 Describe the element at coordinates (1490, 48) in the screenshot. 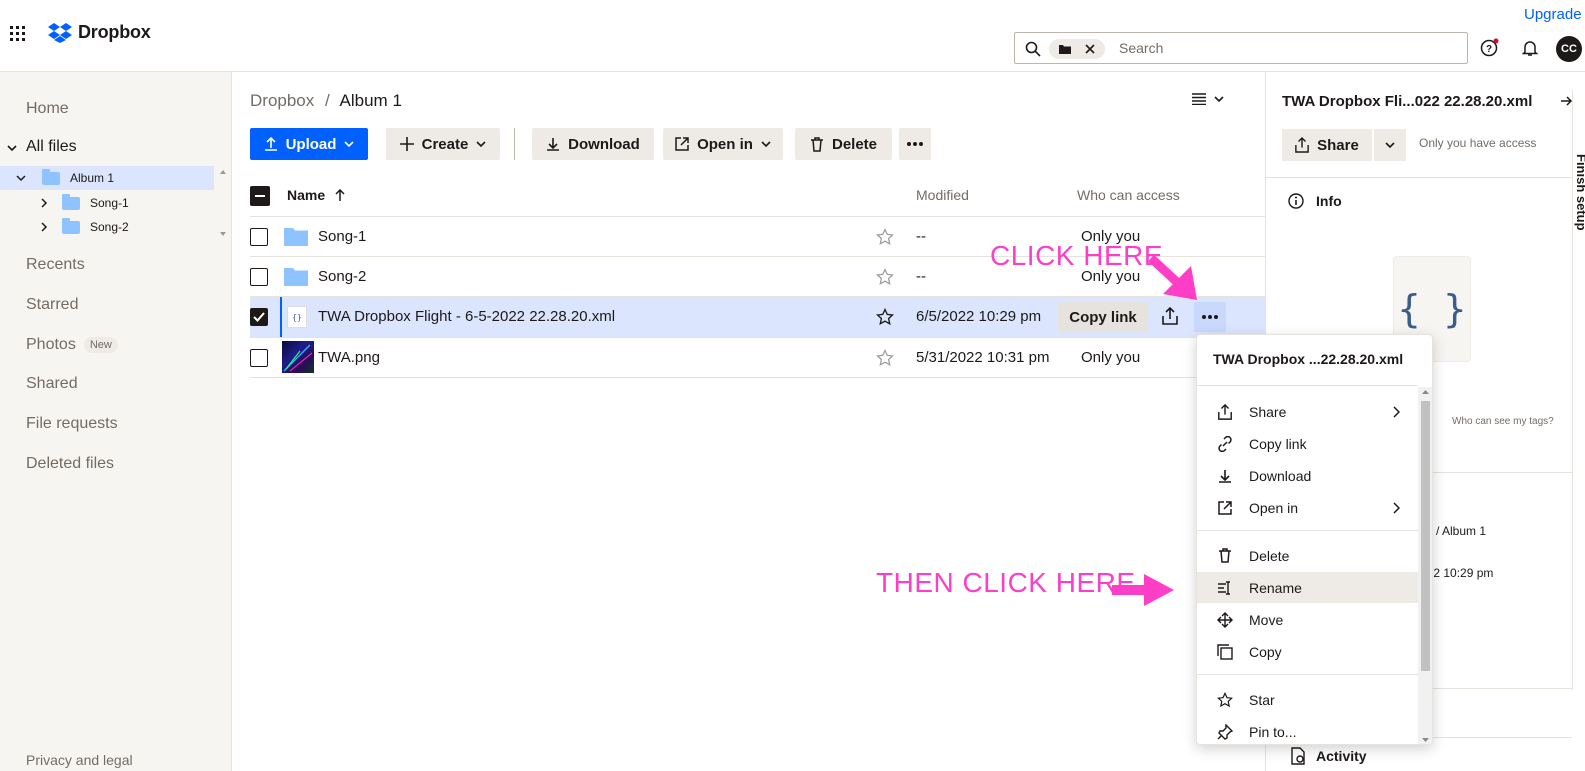

I see `help-icon: ?` at that location.